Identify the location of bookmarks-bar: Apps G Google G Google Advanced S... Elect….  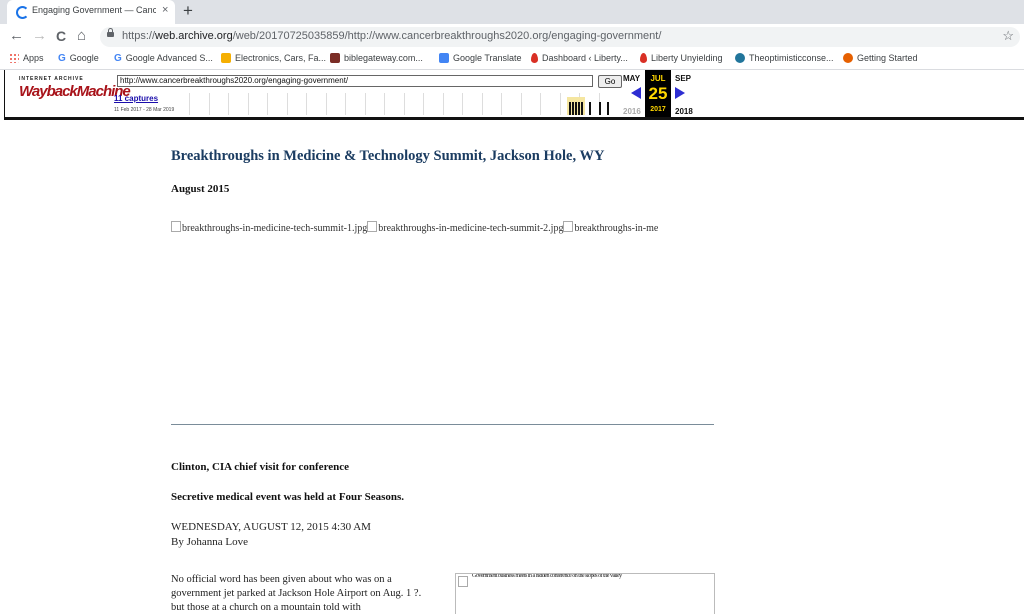
(512, 60).